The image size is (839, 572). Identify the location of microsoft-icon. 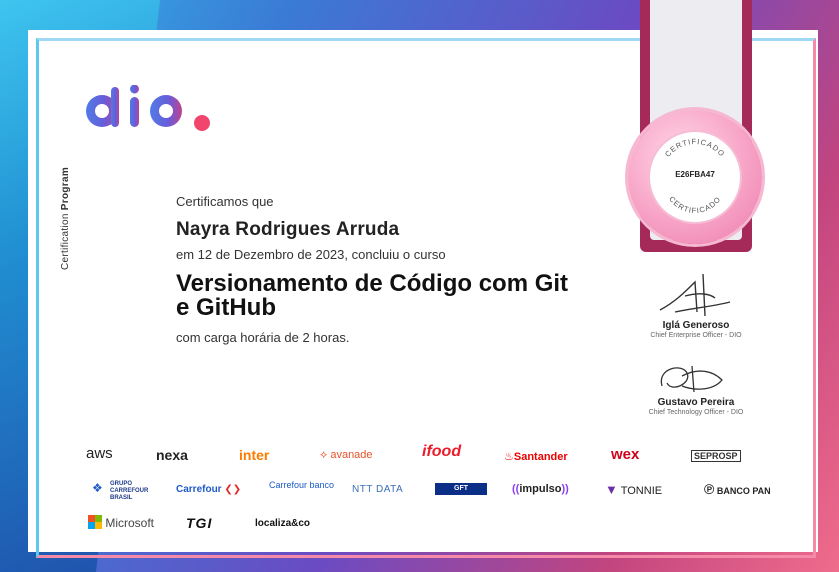
(95, 522).